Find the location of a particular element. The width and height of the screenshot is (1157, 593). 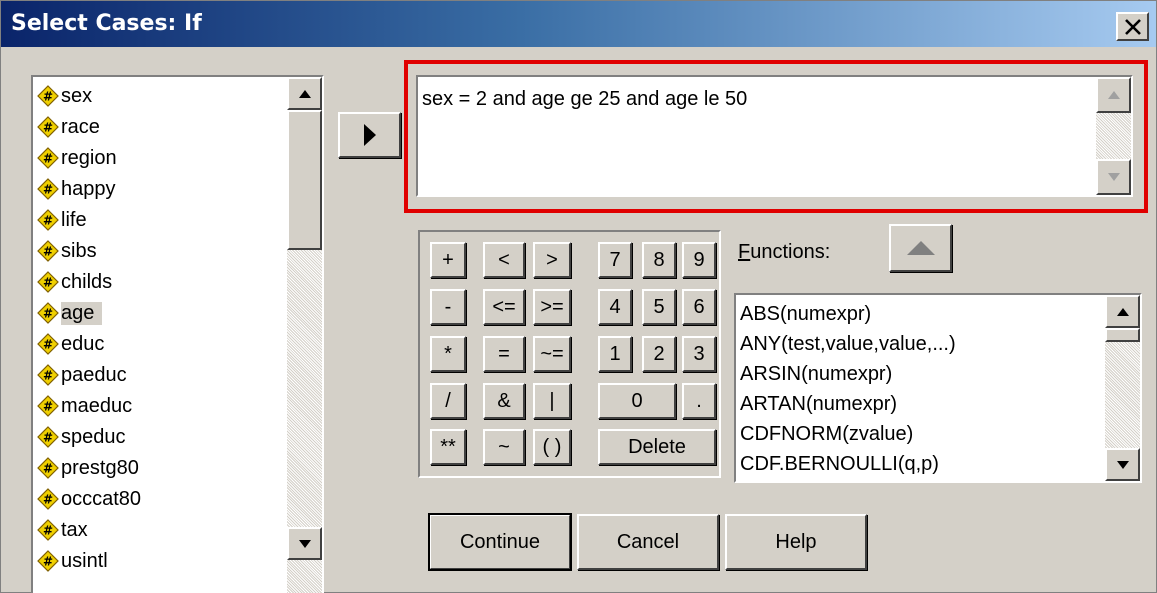

scroll-up-button is located at coordinates (304, 93).